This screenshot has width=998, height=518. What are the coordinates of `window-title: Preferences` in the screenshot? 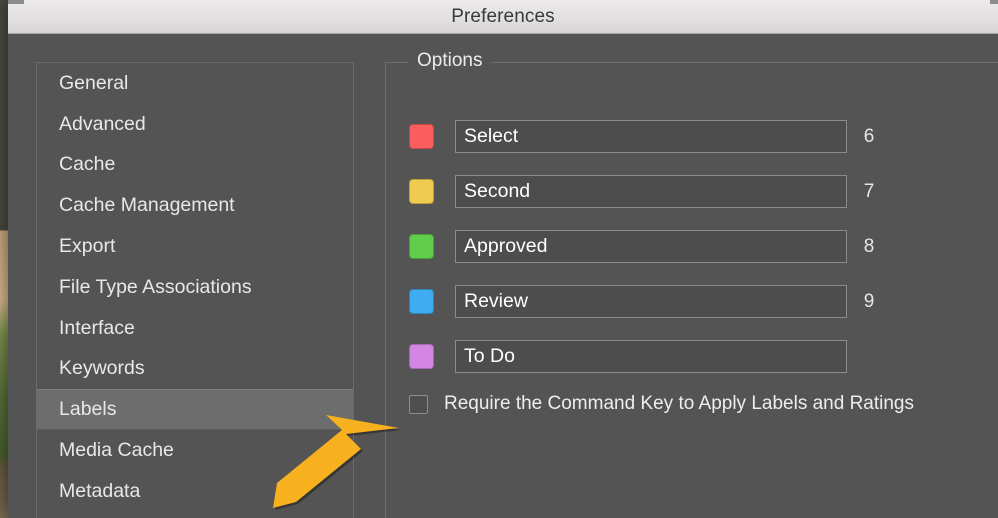 It's located at (503, 16).